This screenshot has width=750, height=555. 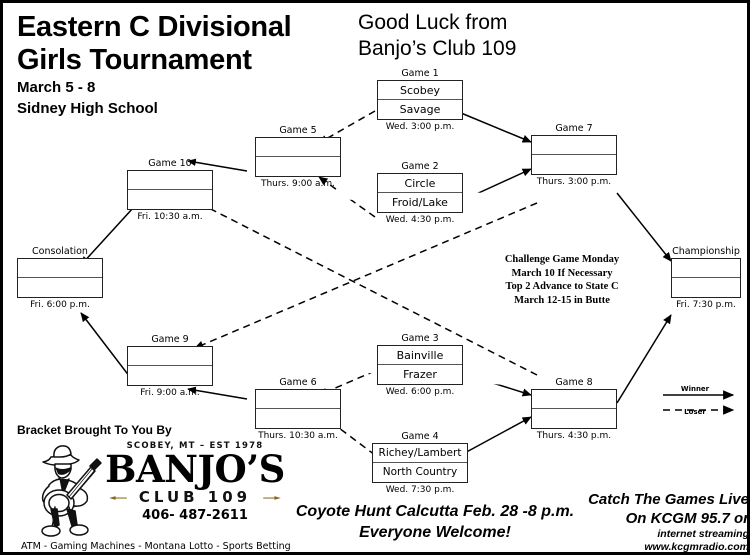 I want to click on bracket-legend: Winner Loser, so click(x=705, y=403).